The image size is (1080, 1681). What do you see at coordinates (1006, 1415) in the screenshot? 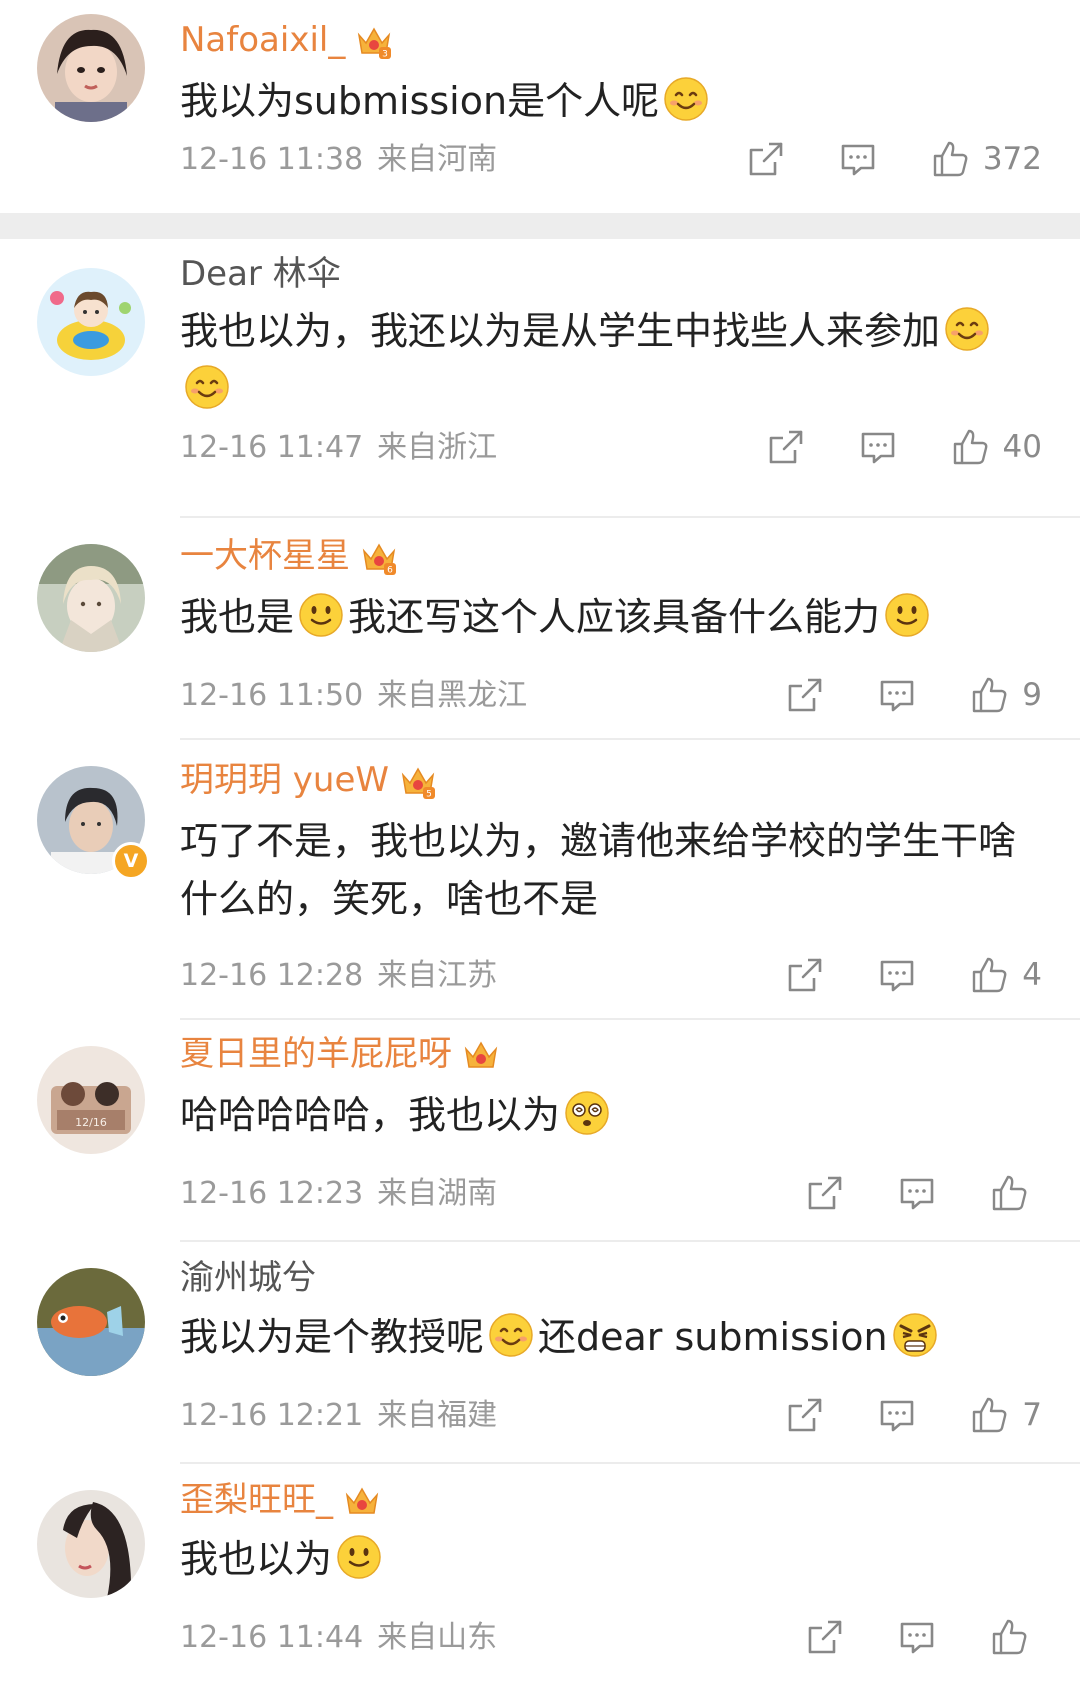
I see `like-button: 7` at bounding box center [1006, 1415].